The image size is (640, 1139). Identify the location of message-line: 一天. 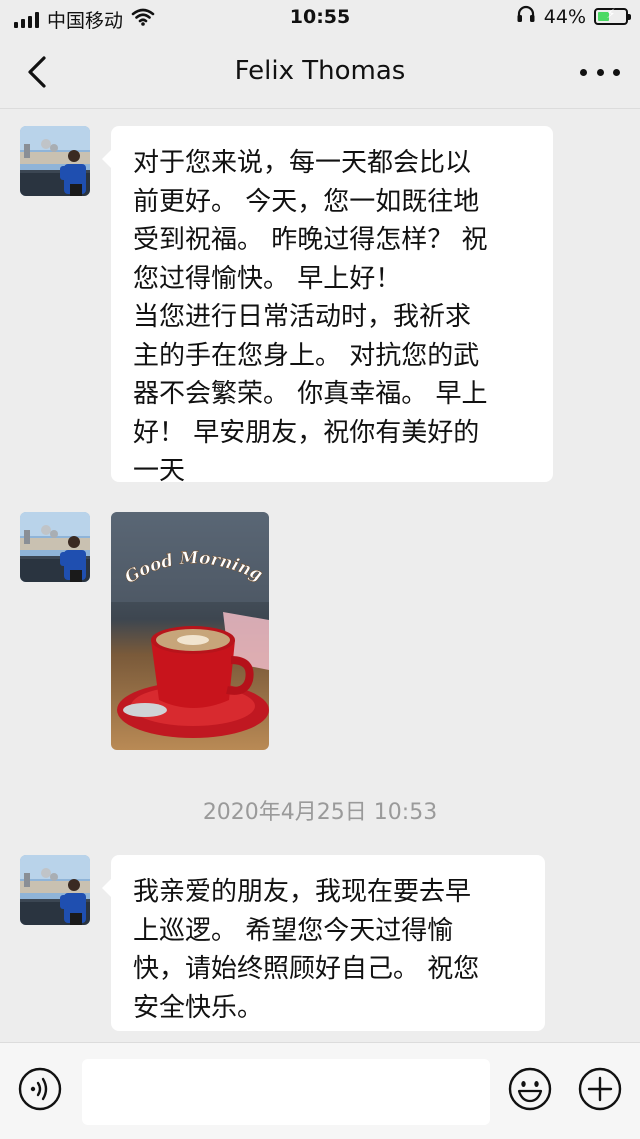
(159, 471).